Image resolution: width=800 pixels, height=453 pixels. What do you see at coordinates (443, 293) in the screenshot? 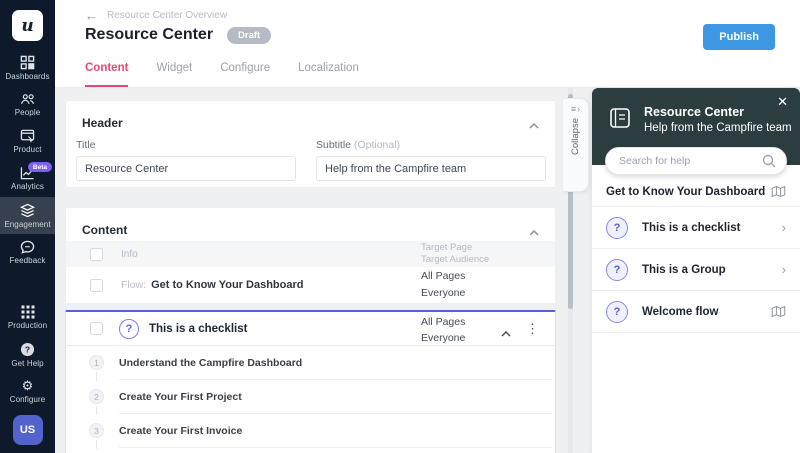
I see `row-target-audience: Everyone` at bounding box center [443, 293].